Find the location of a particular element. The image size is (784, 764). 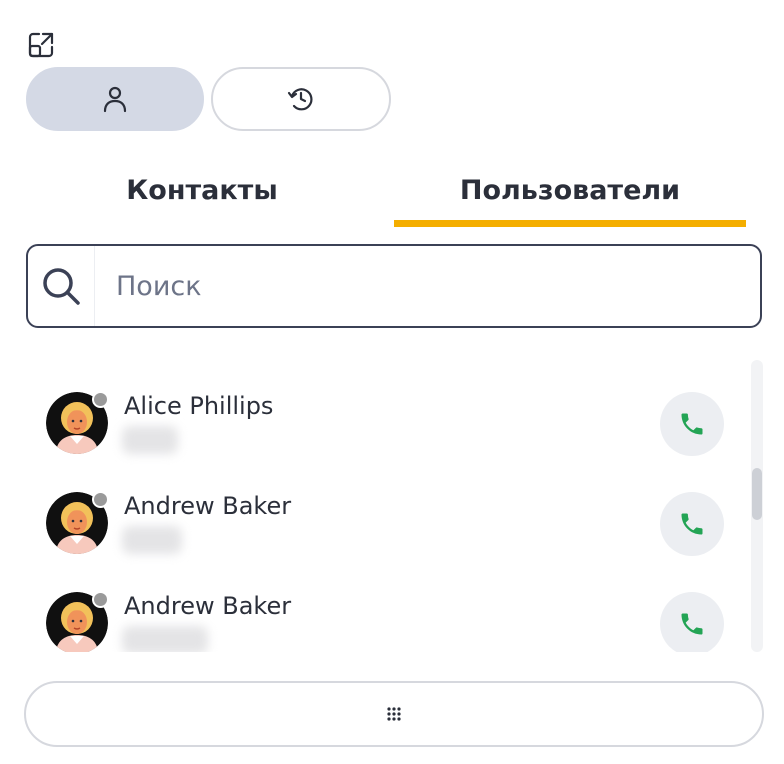

user-row: Alice Phillips is located at coordinates (386, 410).